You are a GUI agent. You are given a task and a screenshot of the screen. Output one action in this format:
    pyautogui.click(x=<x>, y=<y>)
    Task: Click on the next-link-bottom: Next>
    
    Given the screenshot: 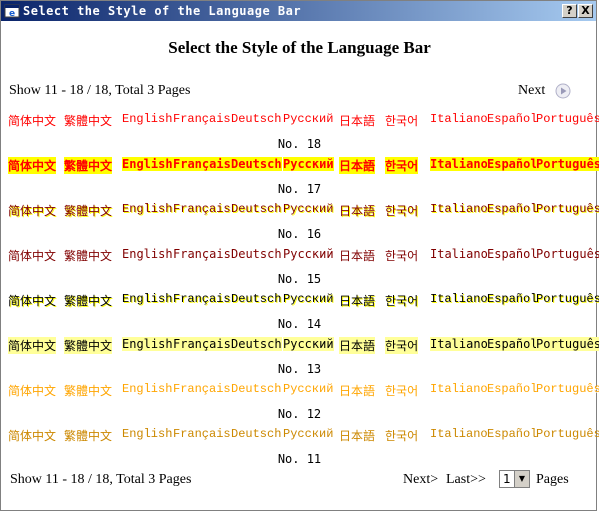 What is the action you would take?
    pyautogui.click(x=420, y=480)
    